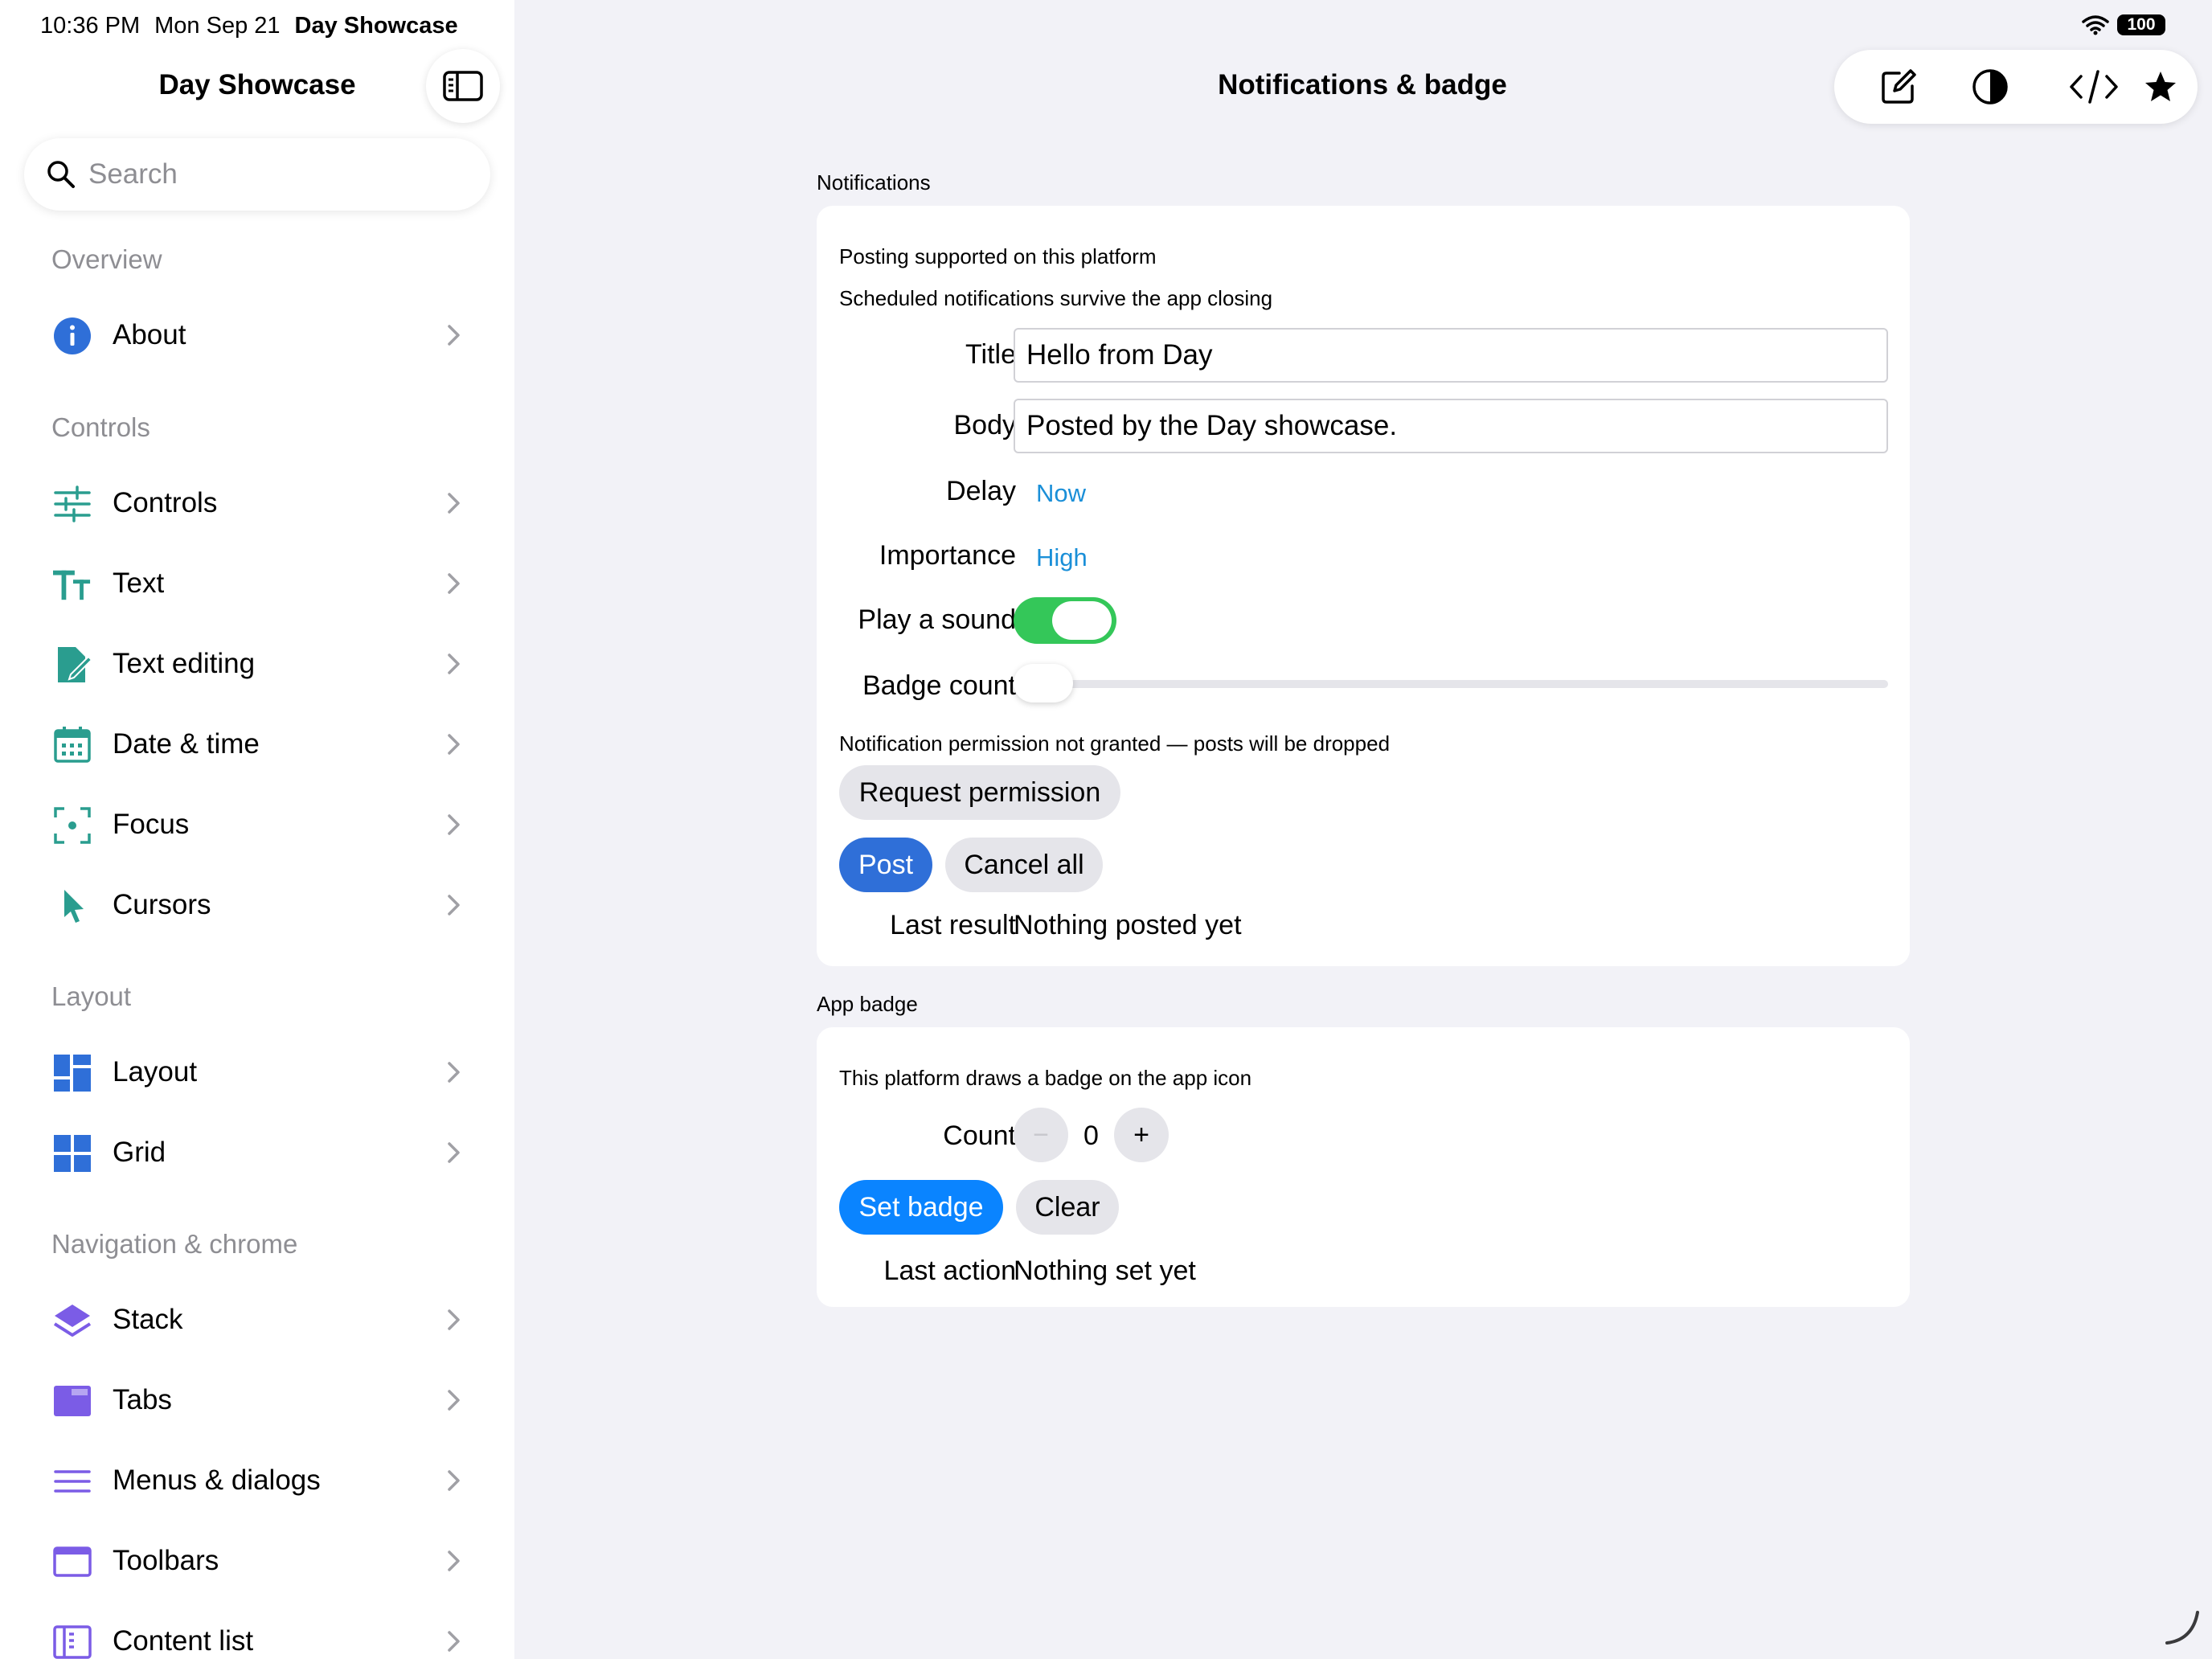 The height and width of the screenshot is (1659, 2212). I want to click on count-label: Count, so click(979, 1135).